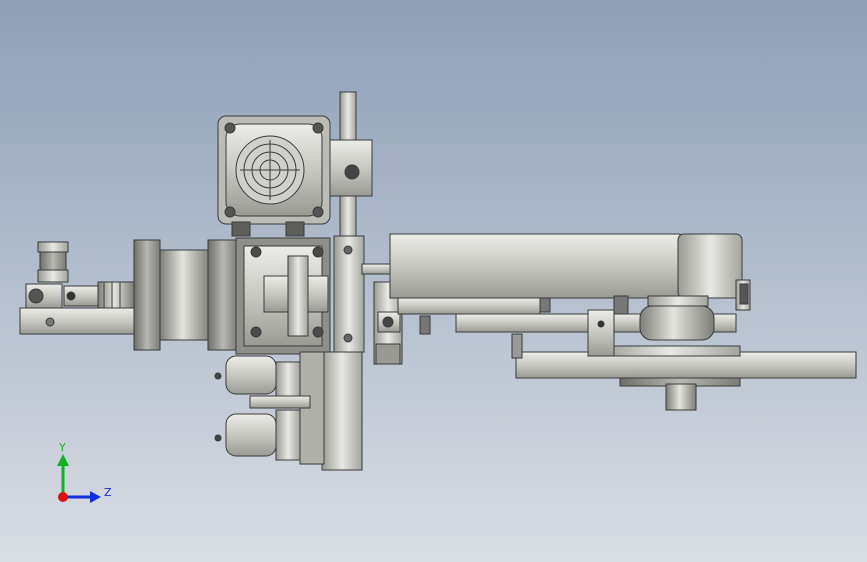 The image size is (867, 562). I want to click on y-axis-label: Y, so click(62, 447).